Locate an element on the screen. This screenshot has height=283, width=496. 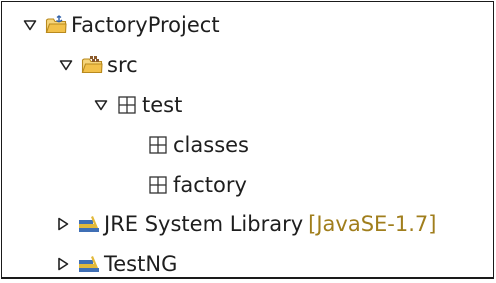
package-test-label: test is located at coordinates (162, 105).